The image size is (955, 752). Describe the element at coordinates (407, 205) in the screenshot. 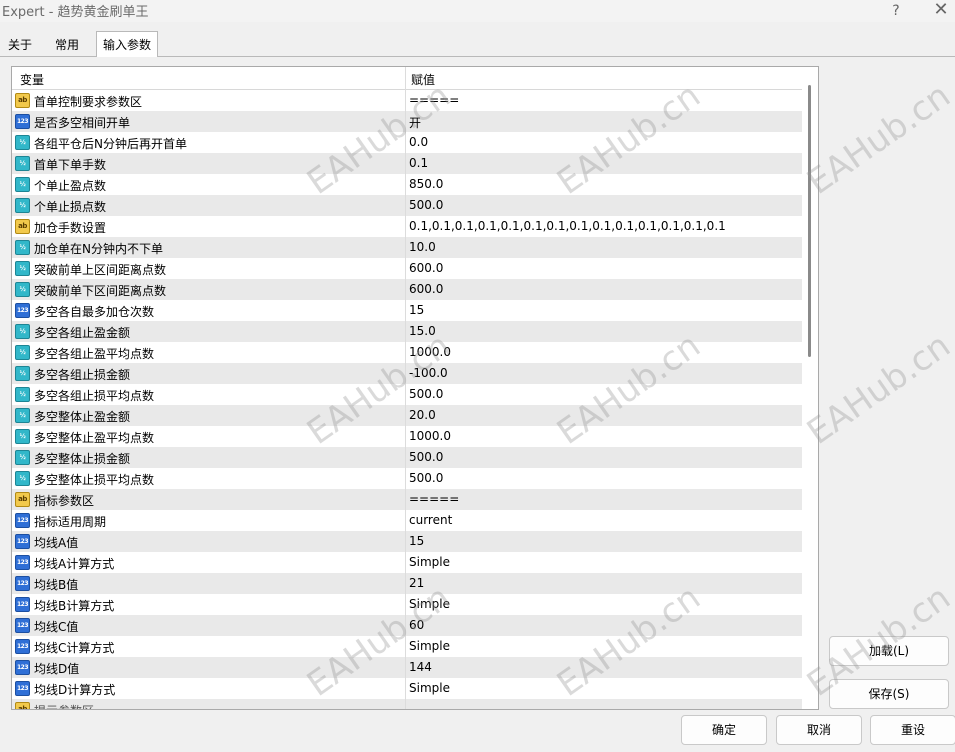

I see `table-row: ½ 个单止损点数 500.0` at that location.